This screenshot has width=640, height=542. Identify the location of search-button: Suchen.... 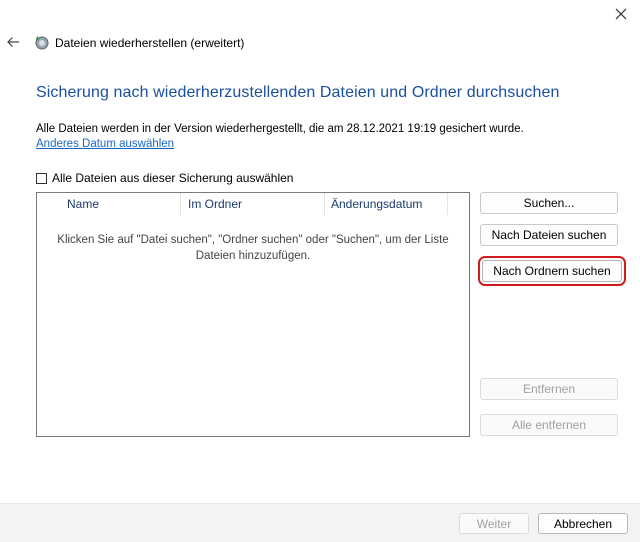
(549, 203).